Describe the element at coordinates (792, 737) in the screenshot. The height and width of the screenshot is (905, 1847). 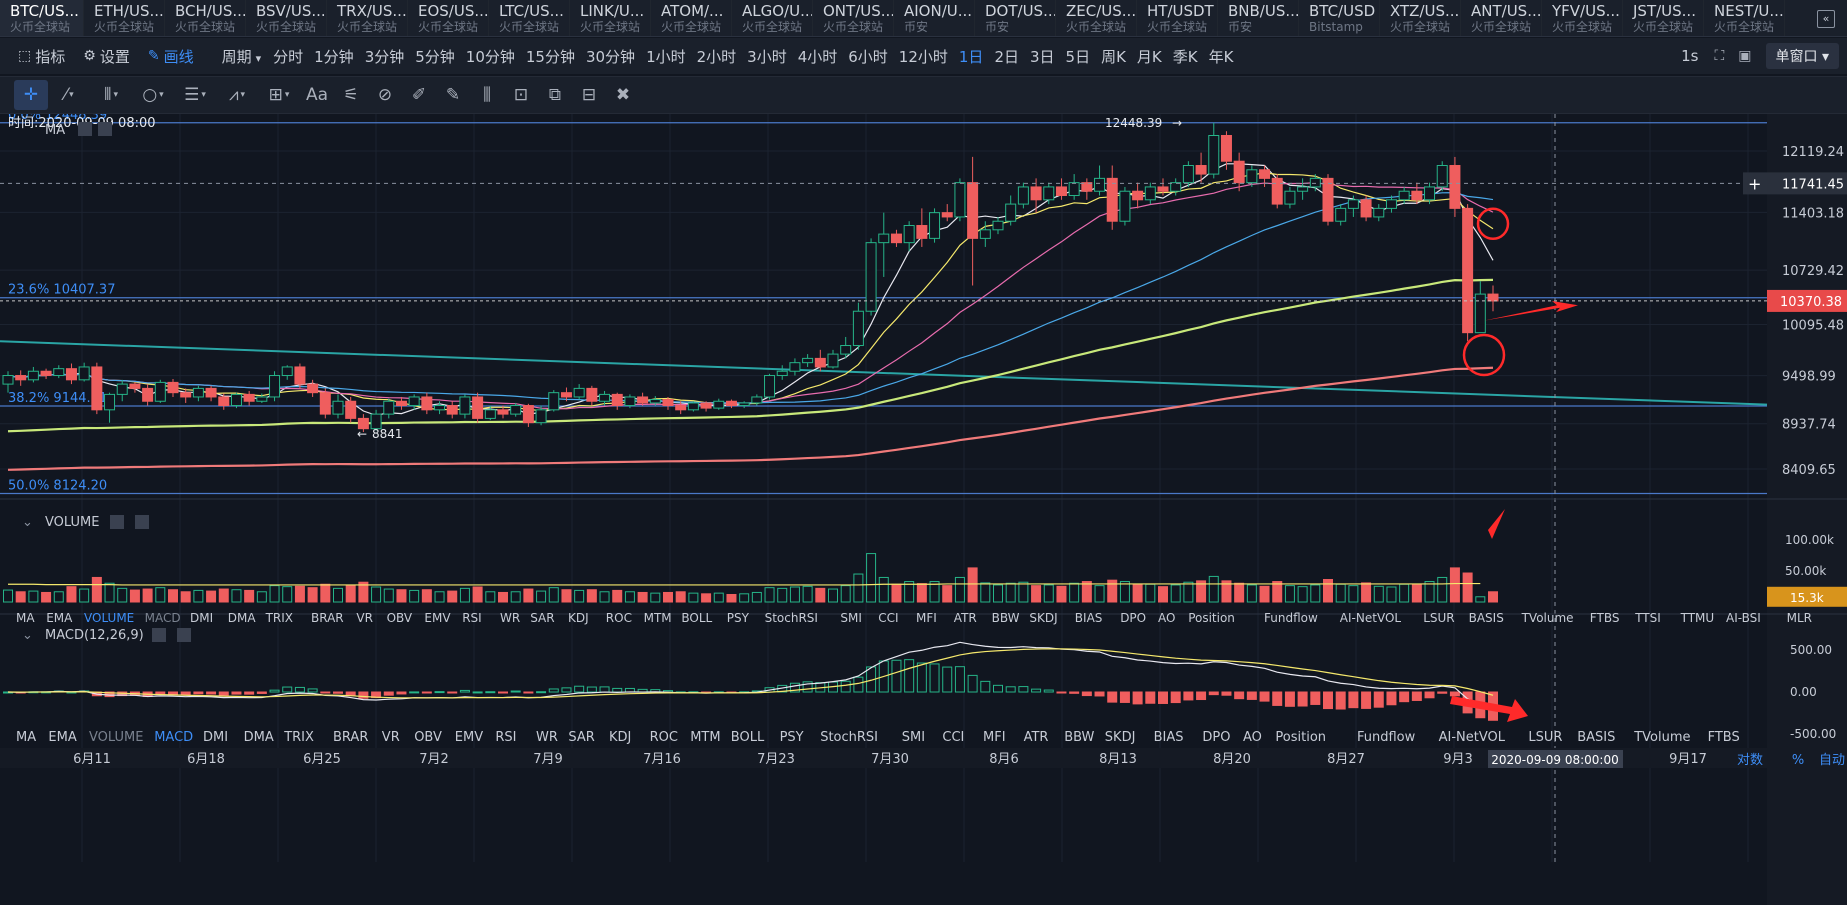
I see `indicator-tab: PSY` at that location.